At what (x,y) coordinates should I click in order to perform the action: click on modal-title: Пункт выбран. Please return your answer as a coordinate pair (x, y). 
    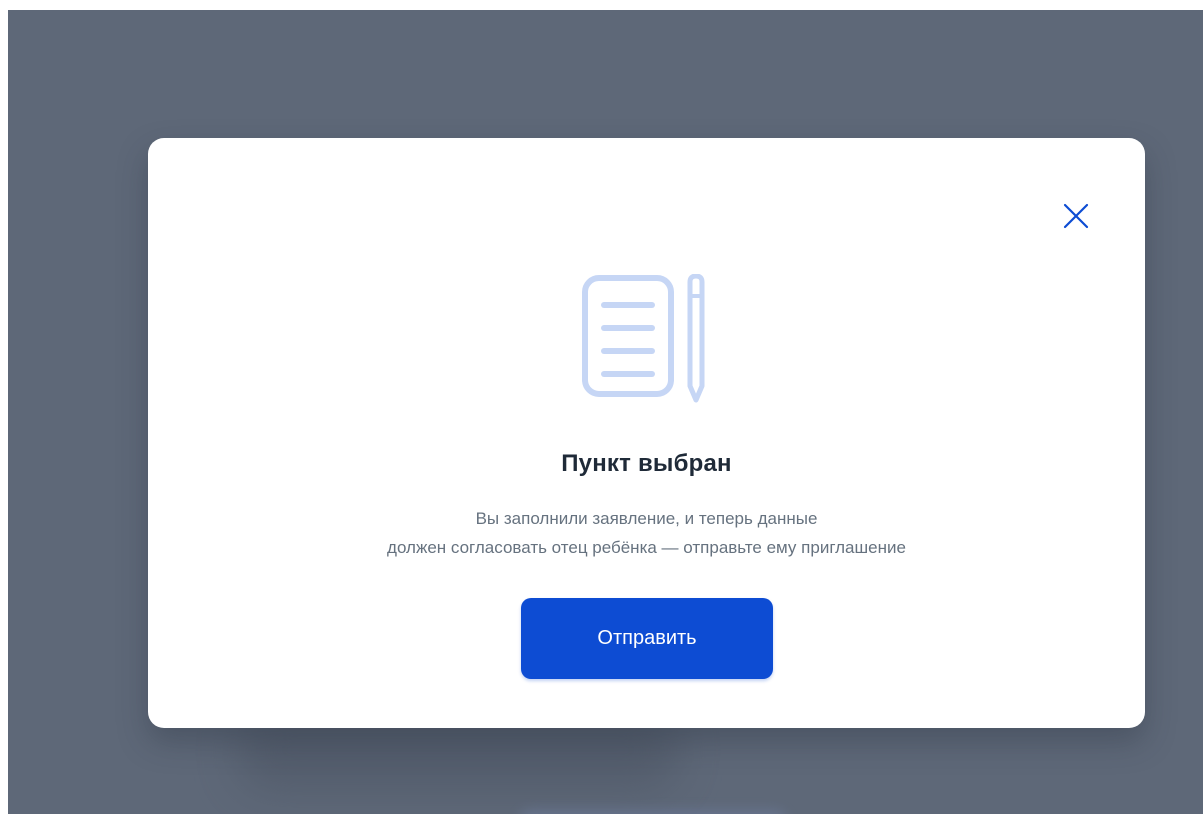
    Looking at the image, I should click on (646, 463).